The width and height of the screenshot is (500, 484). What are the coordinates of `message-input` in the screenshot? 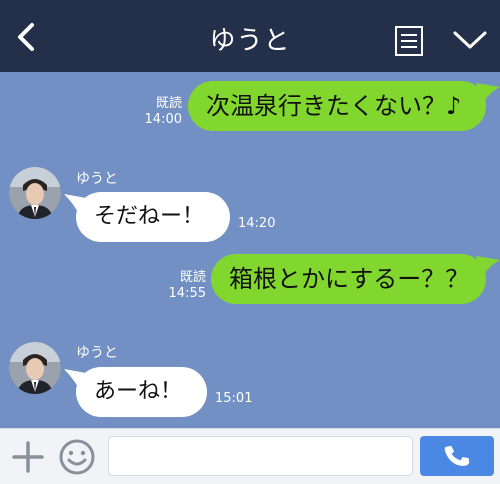 It's located at (260, 456).